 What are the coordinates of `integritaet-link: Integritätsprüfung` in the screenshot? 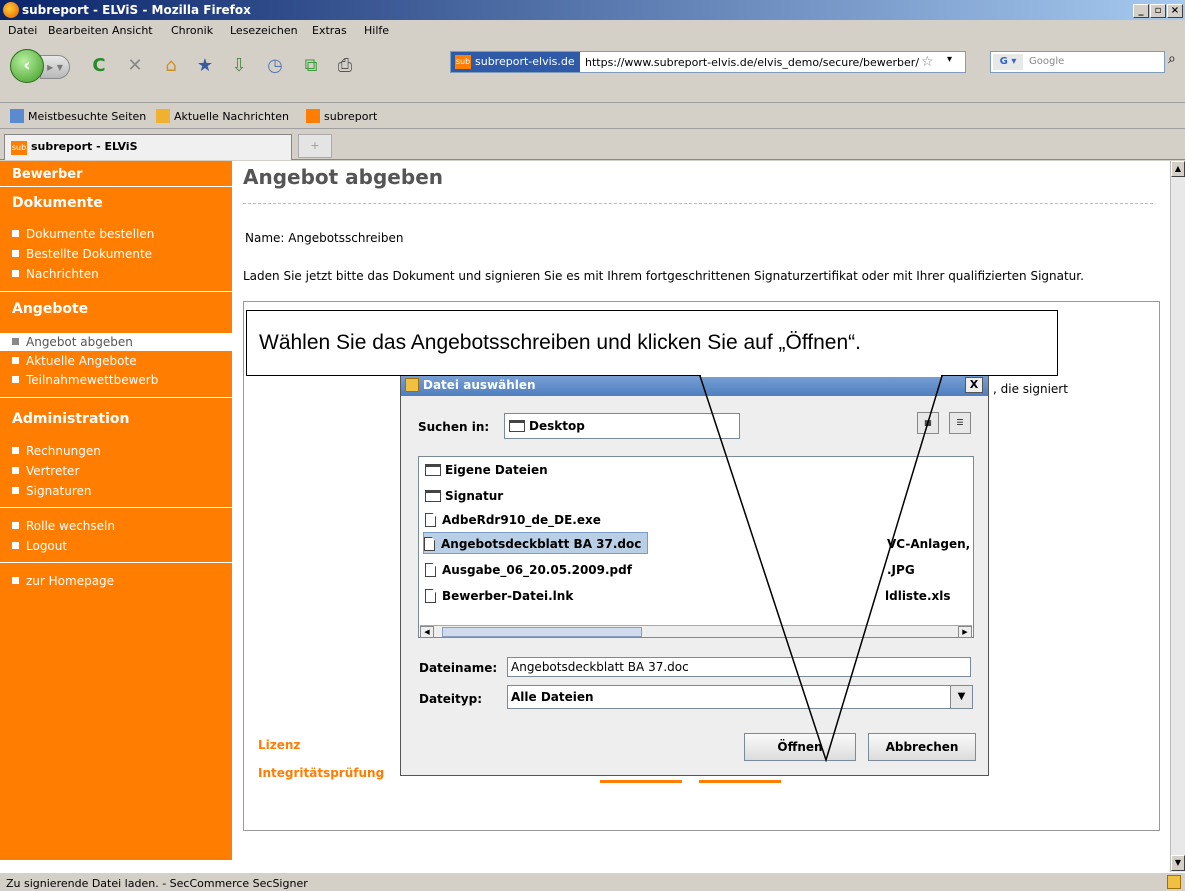 It's located at (321, 773).